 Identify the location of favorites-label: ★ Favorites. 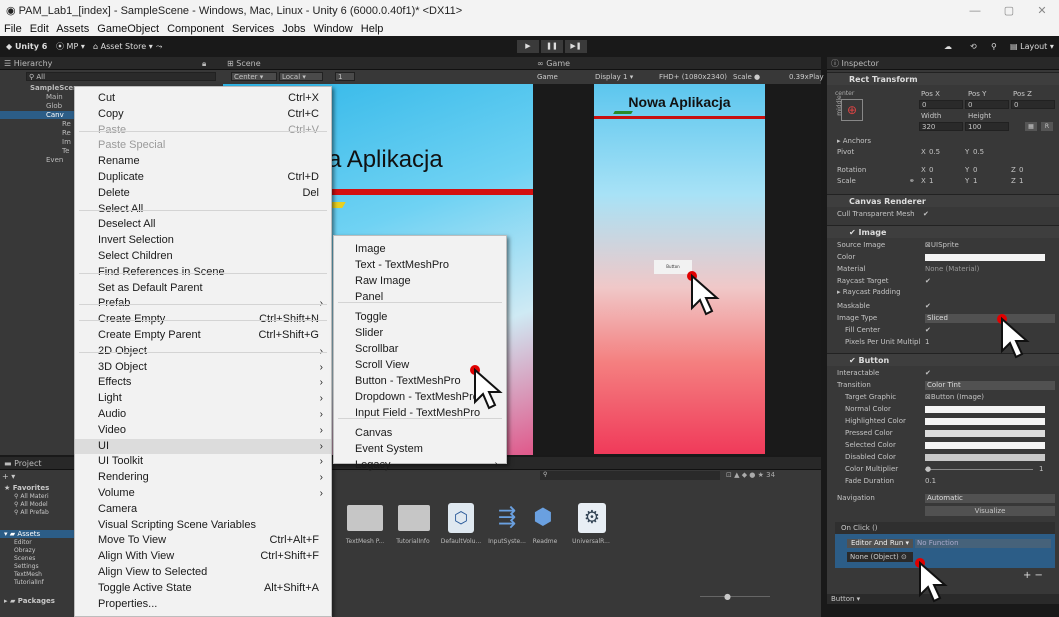
(26, 488).